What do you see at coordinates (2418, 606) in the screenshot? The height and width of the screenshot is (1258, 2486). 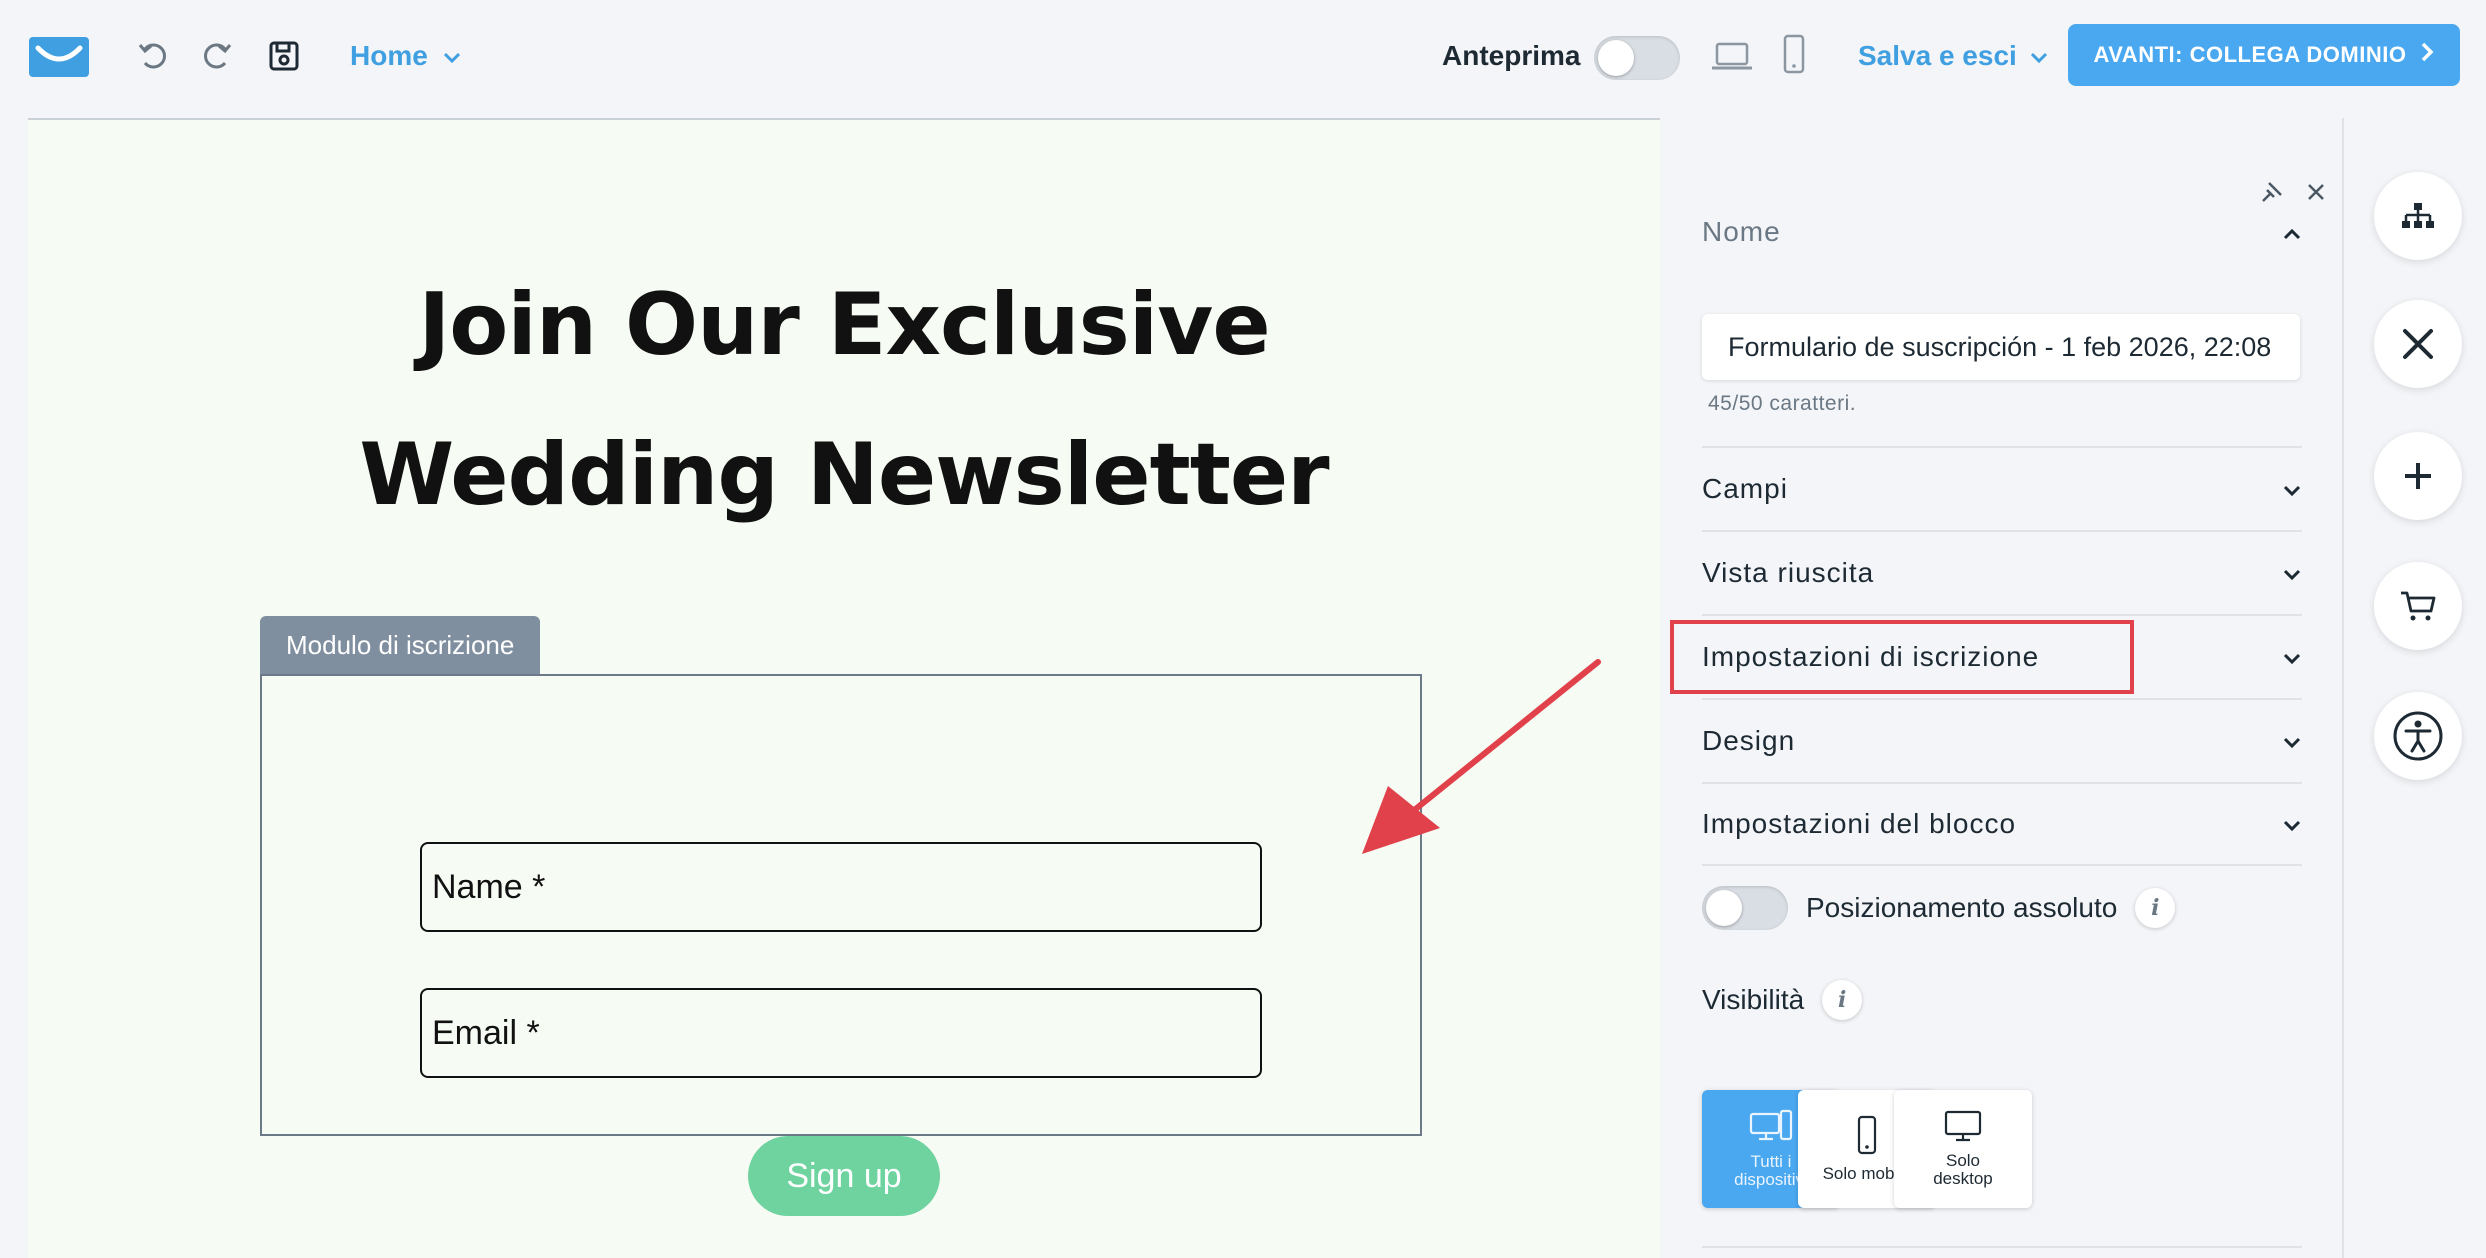 I see `cart-icon` at bounding box center [2418, 606].